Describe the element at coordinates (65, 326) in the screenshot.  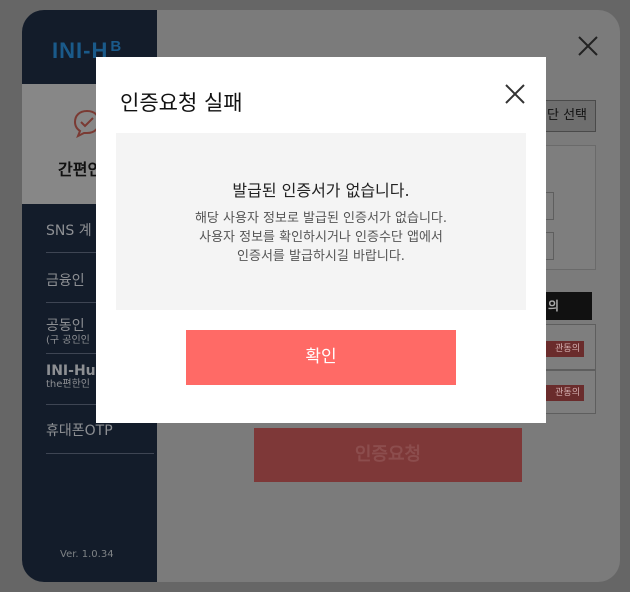
I see `sidebar-item-label: 공동인` at that location.